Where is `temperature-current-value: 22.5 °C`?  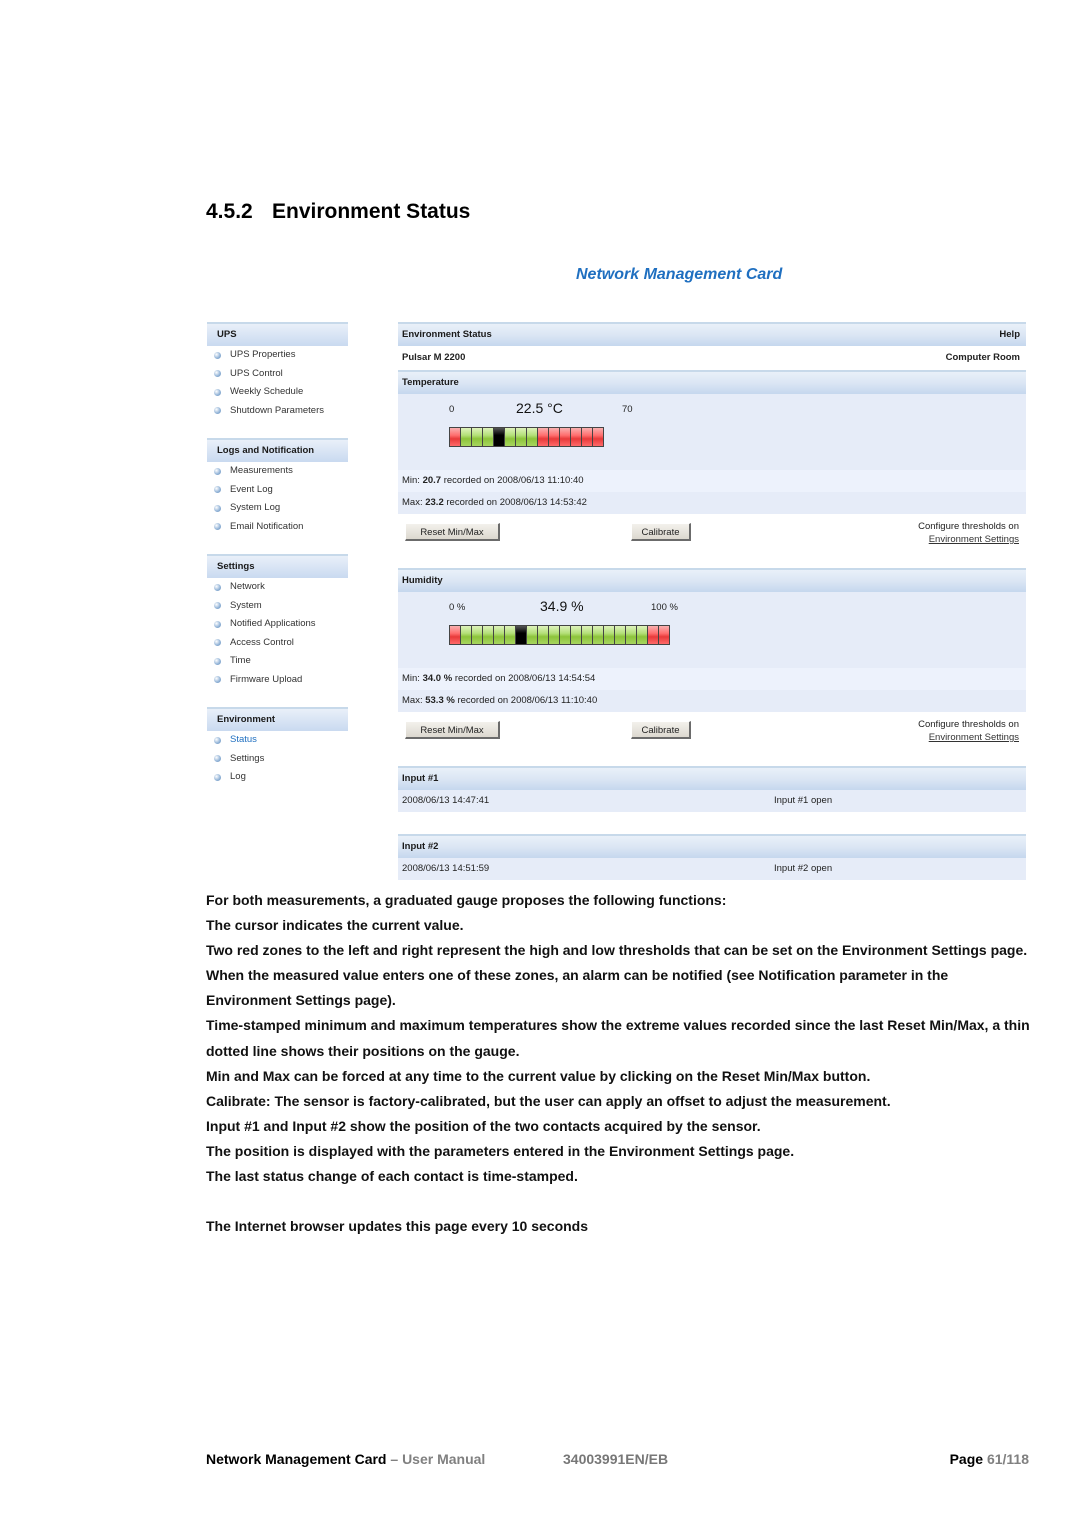 temperature-current-value: 22.5 °C is located at coordinates (539, 408).